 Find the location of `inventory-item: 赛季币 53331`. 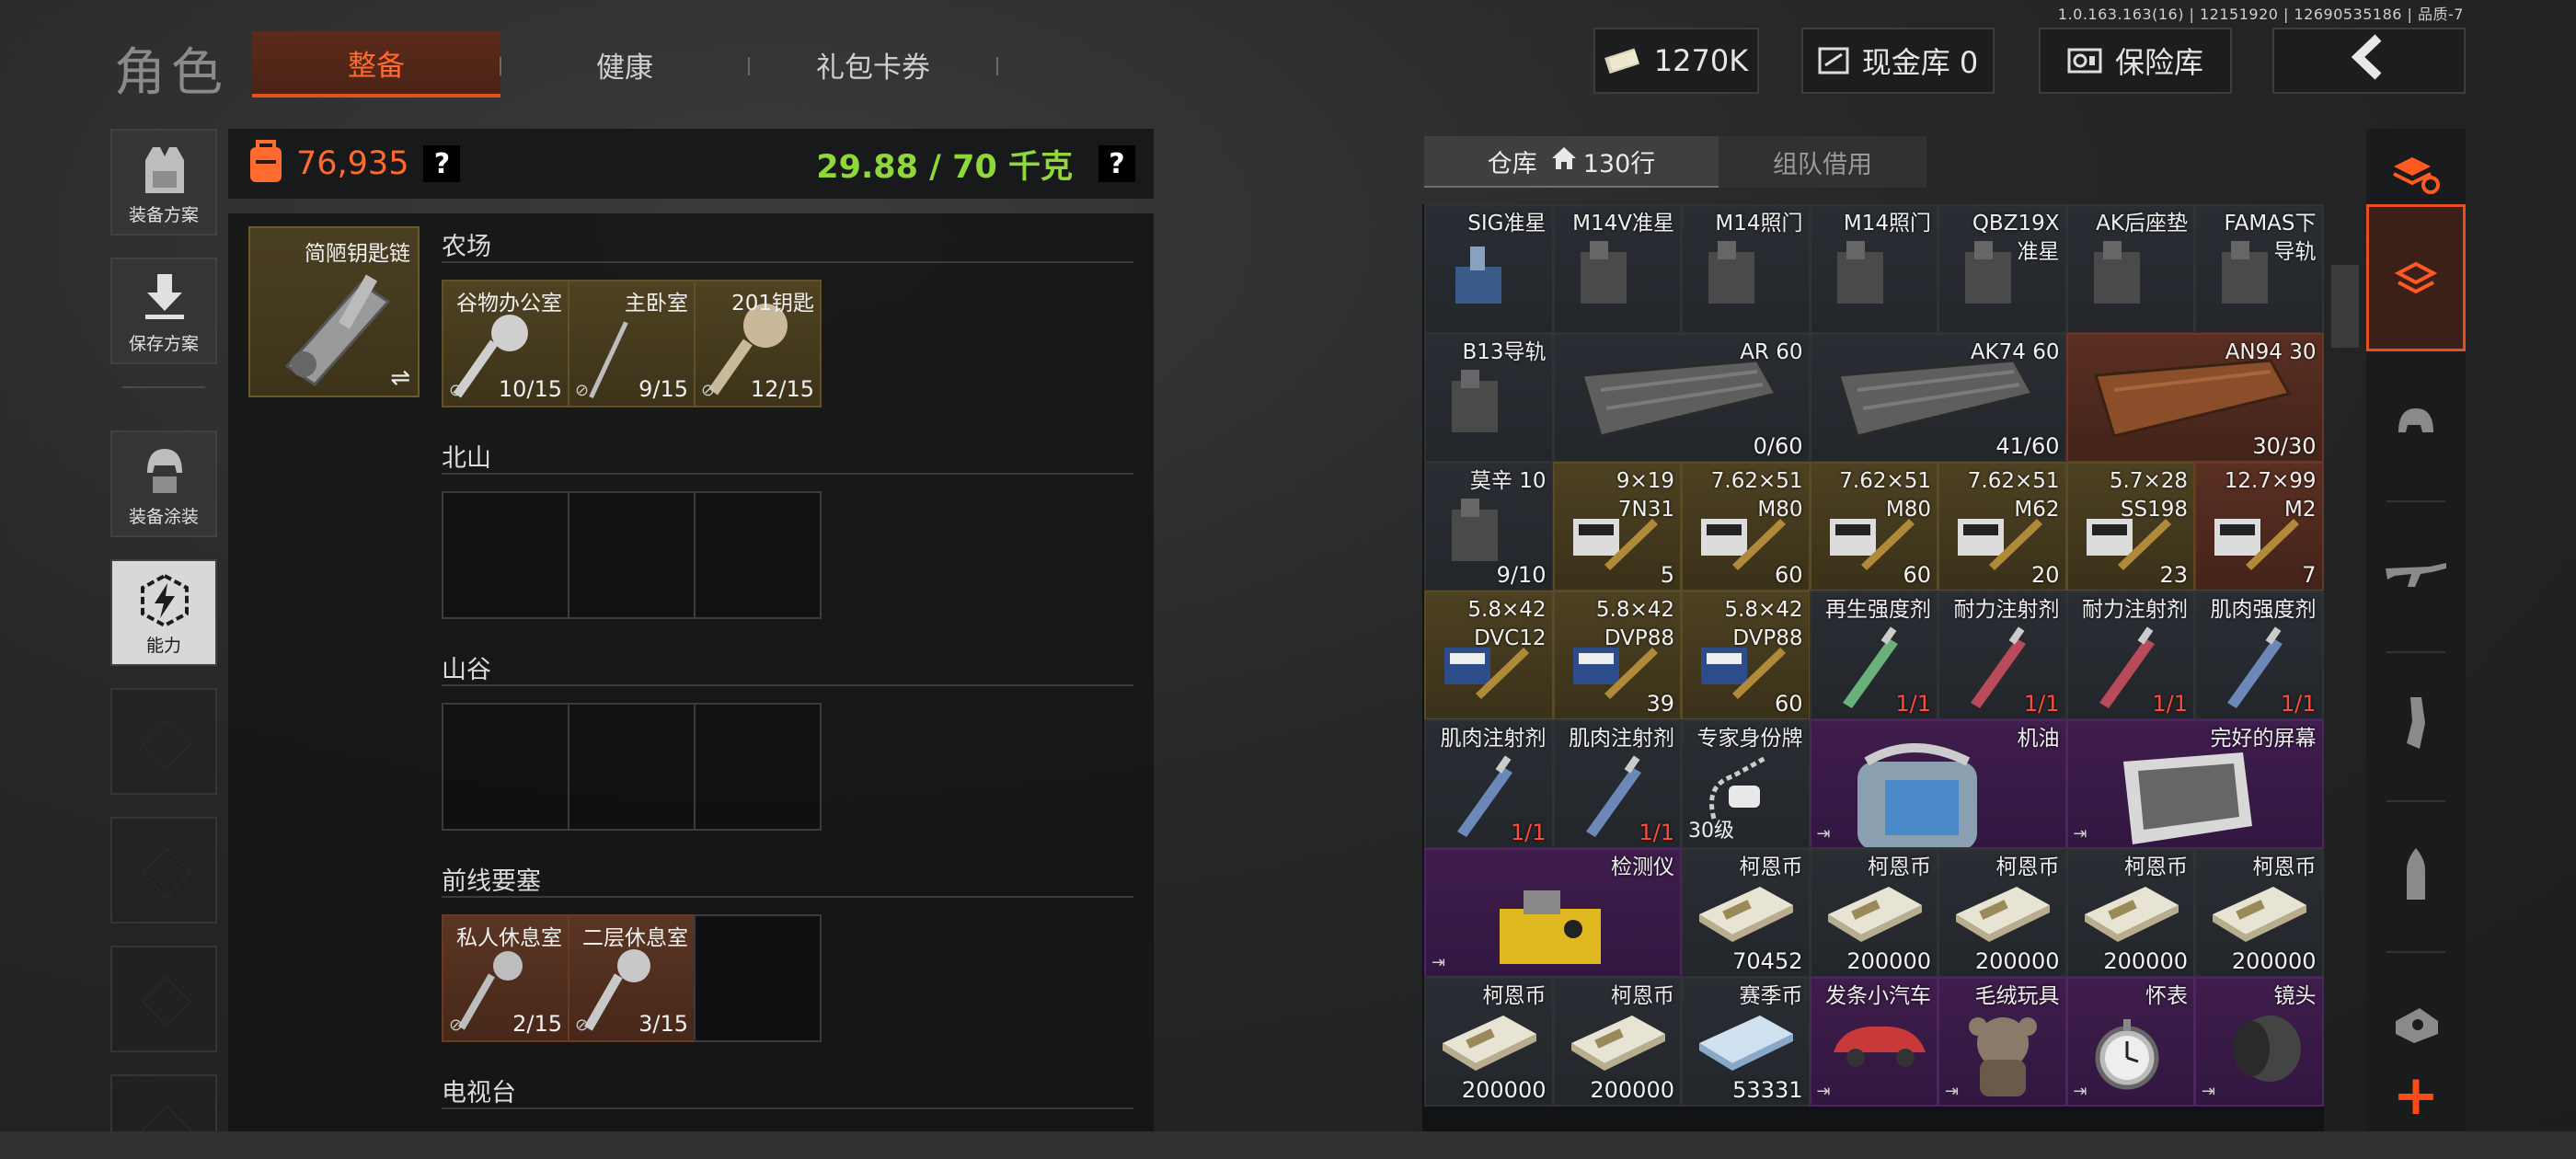

inventory-item: 赛季币 53331 is located at coordinates (1746, 1042).